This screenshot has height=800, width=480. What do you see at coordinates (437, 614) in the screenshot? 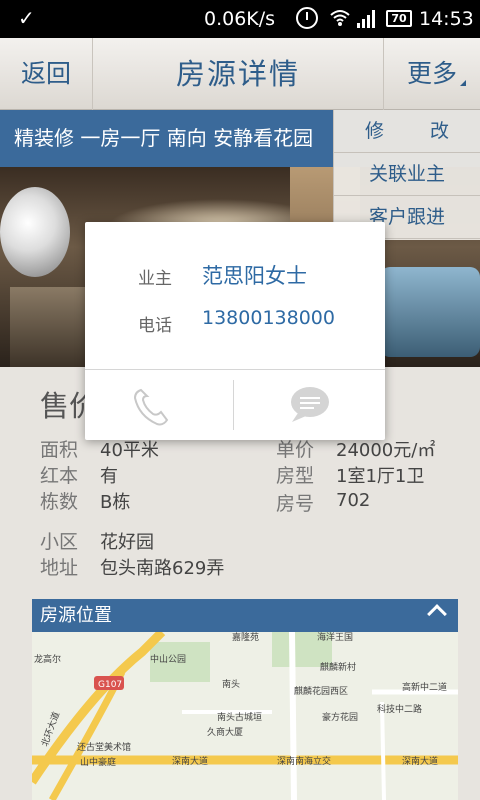
I see `chevron-up-icon` at bounding box center [437, 614].